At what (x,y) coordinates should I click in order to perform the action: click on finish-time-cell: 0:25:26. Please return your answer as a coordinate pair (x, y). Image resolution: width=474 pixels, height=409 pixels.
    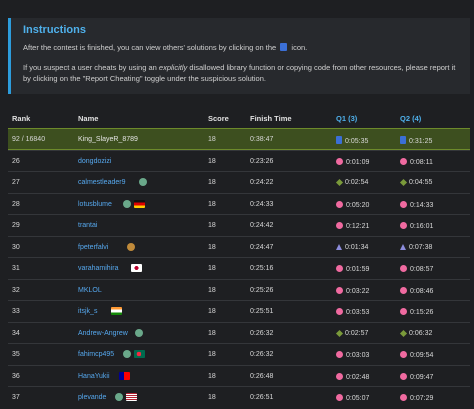
    Looking at the image, I should click on (262, 290).